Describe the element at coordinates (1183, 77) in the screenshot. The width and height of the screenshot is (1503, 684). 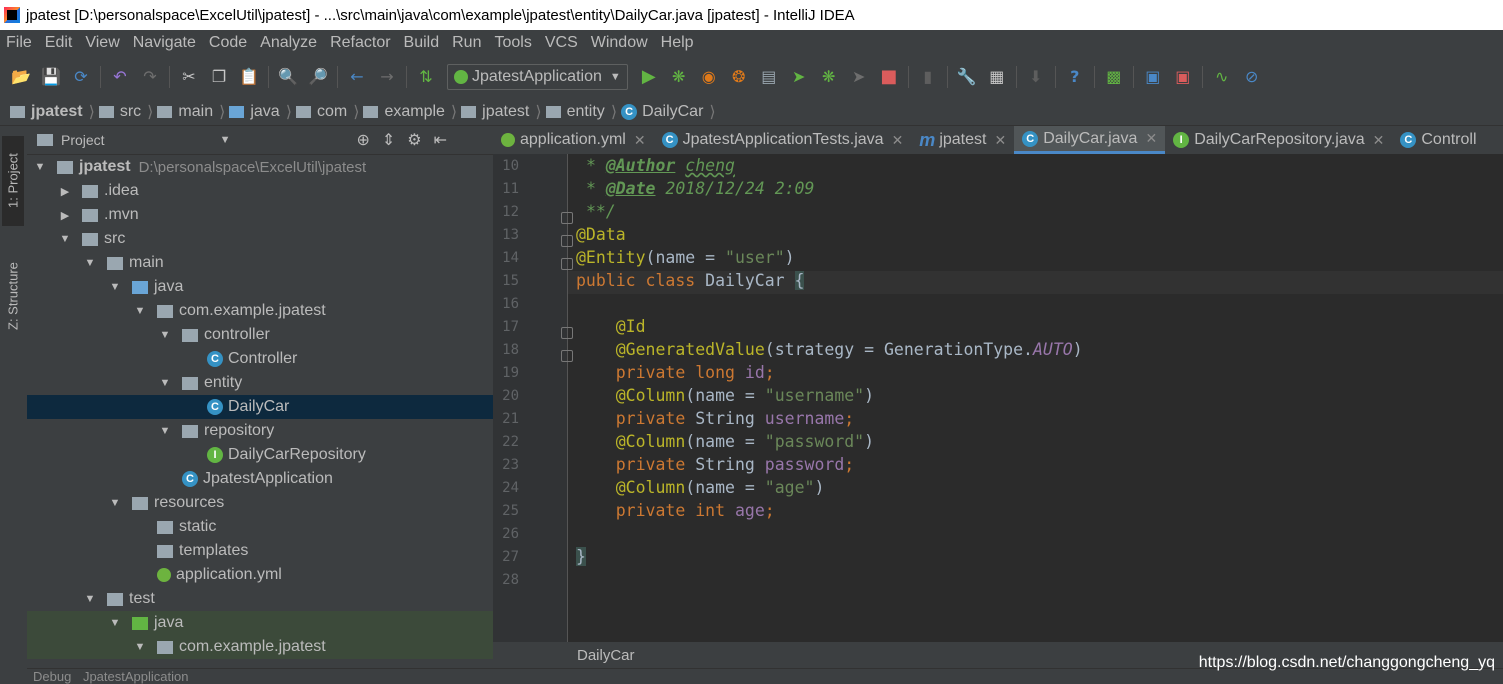
I see `translate-replace-icon: ▣` at that location.